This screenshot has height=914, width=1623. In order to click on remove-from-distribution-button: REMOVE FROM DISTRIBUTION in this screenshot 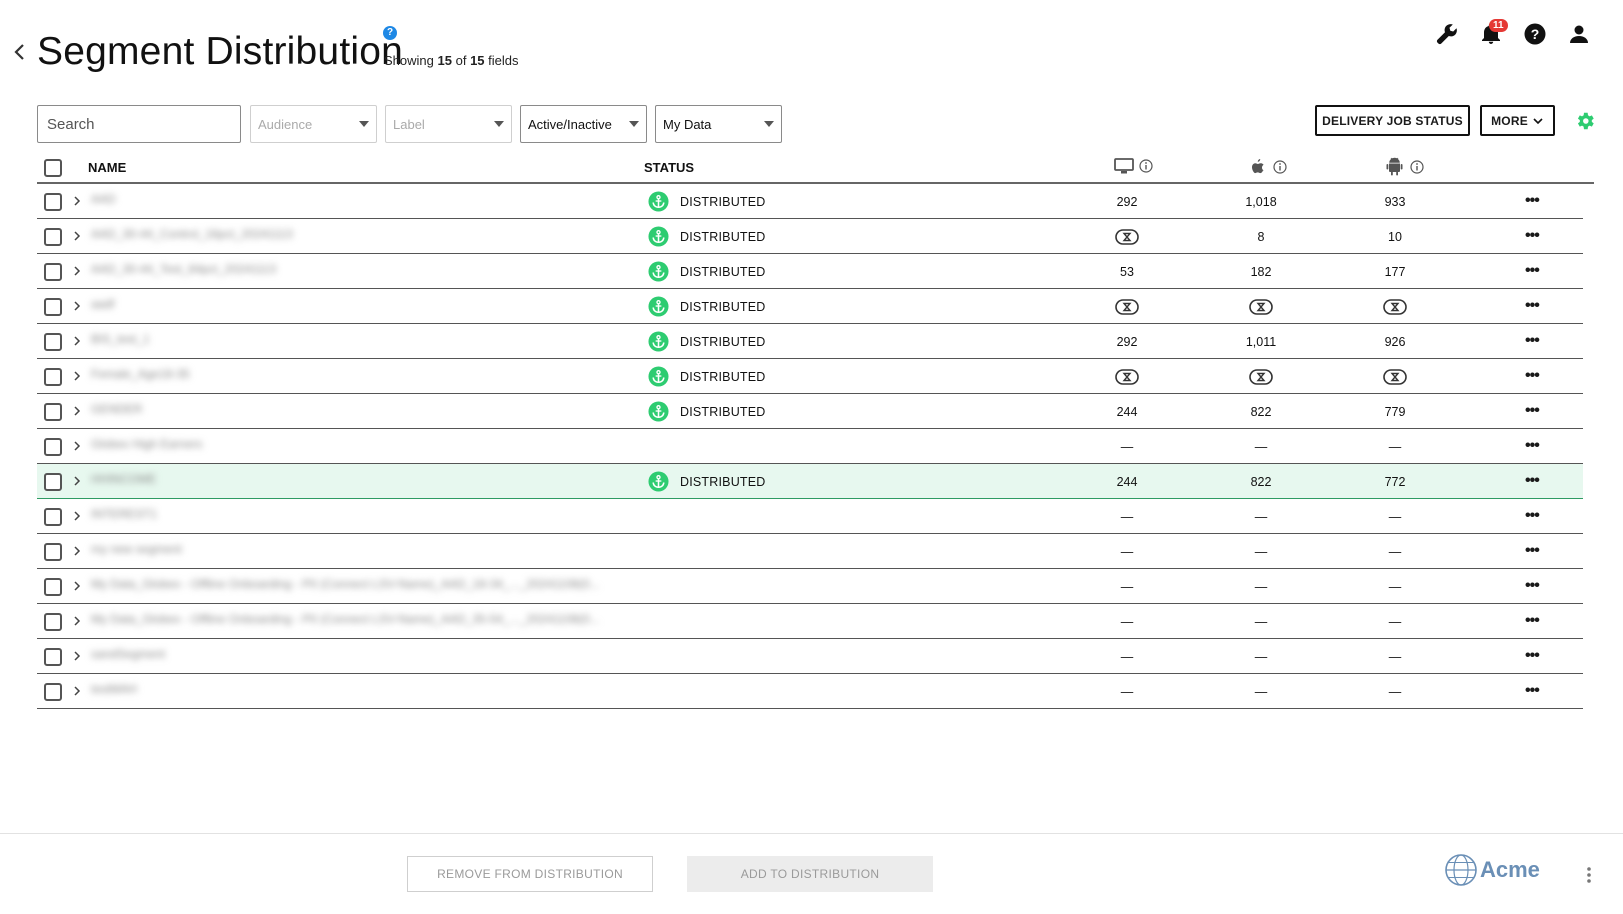, I will do `click(530, 874)`.